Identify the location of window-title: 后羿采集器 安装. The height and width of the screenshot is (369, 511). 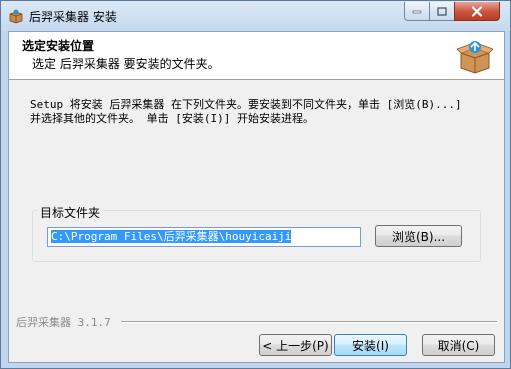
(73, 17).